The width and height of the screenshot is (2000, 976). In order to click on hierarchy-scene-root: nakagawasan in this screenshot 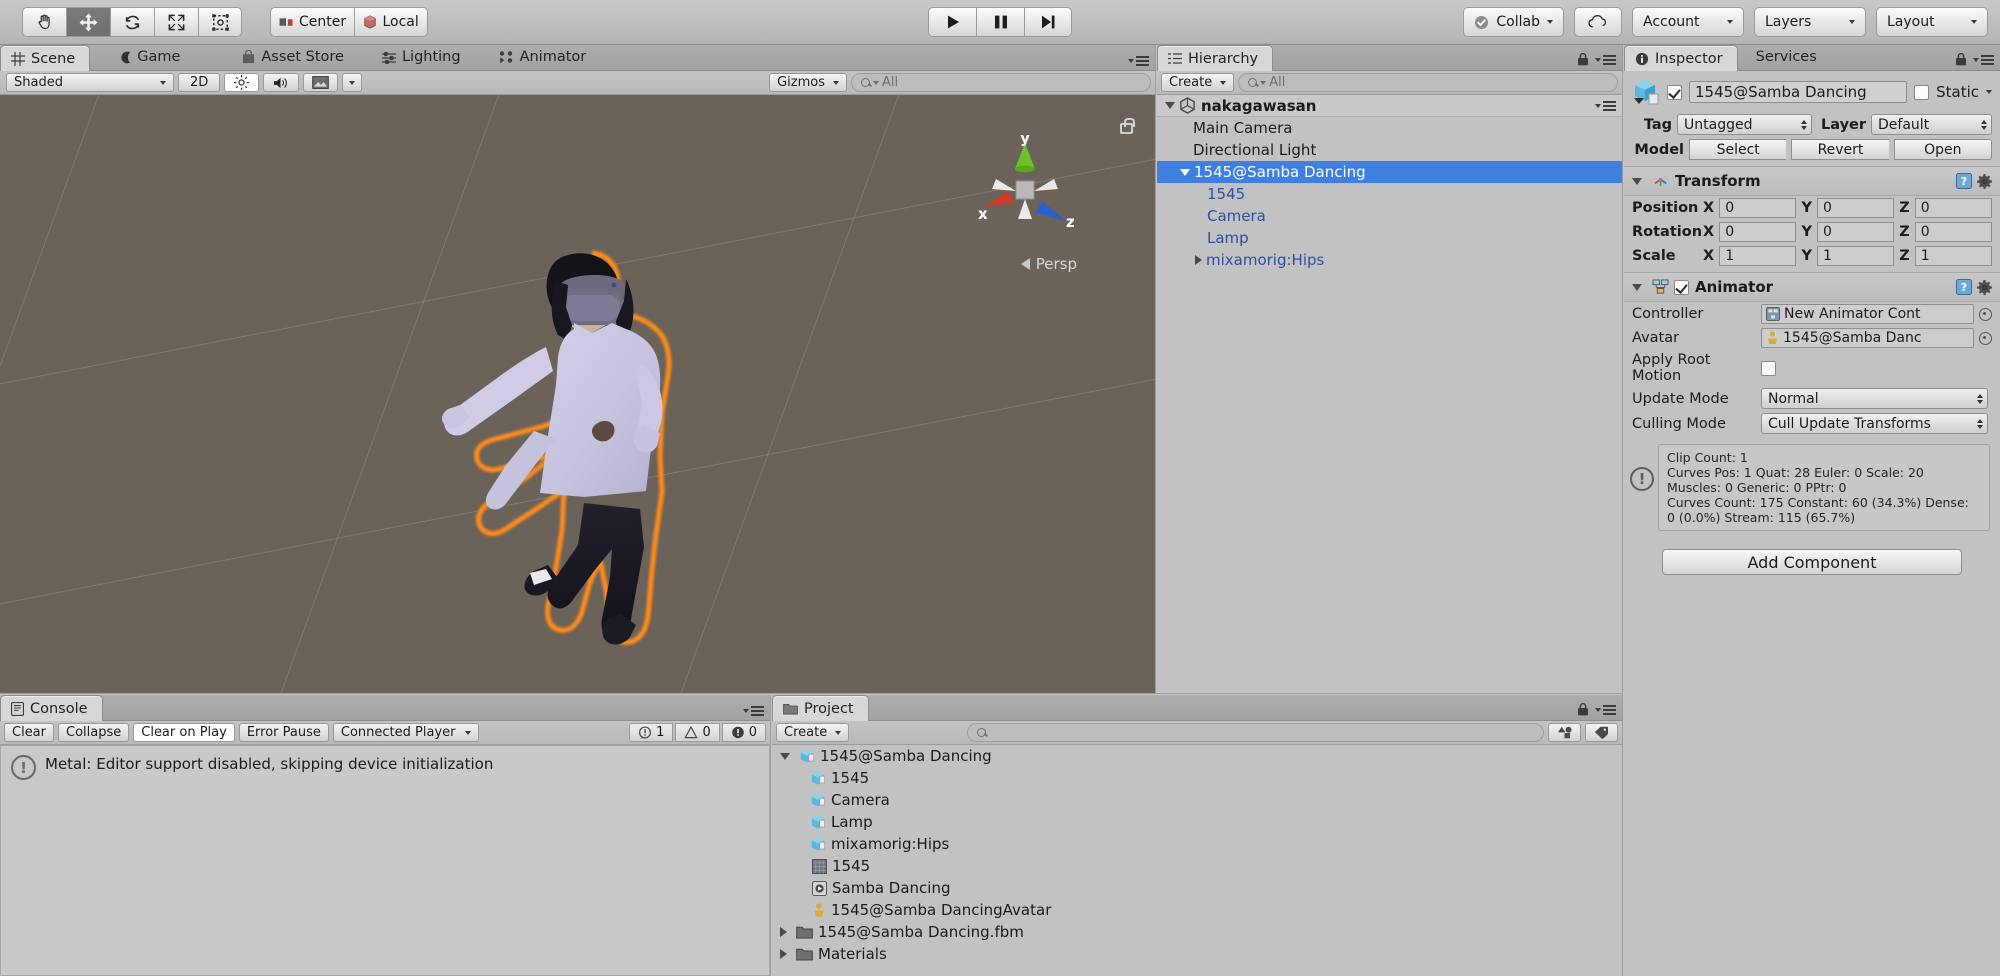, I will do `click(1389, 106)`.